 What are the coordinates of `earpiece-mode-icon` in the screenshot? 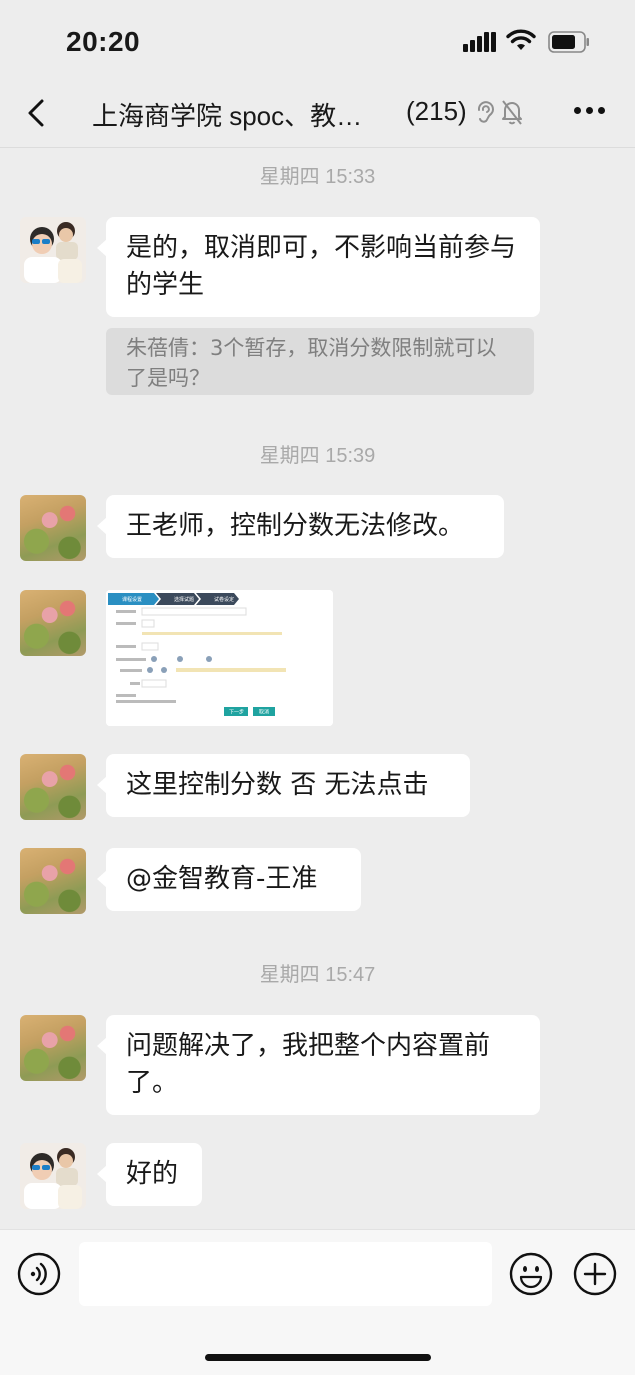 It's located at (485, 112).